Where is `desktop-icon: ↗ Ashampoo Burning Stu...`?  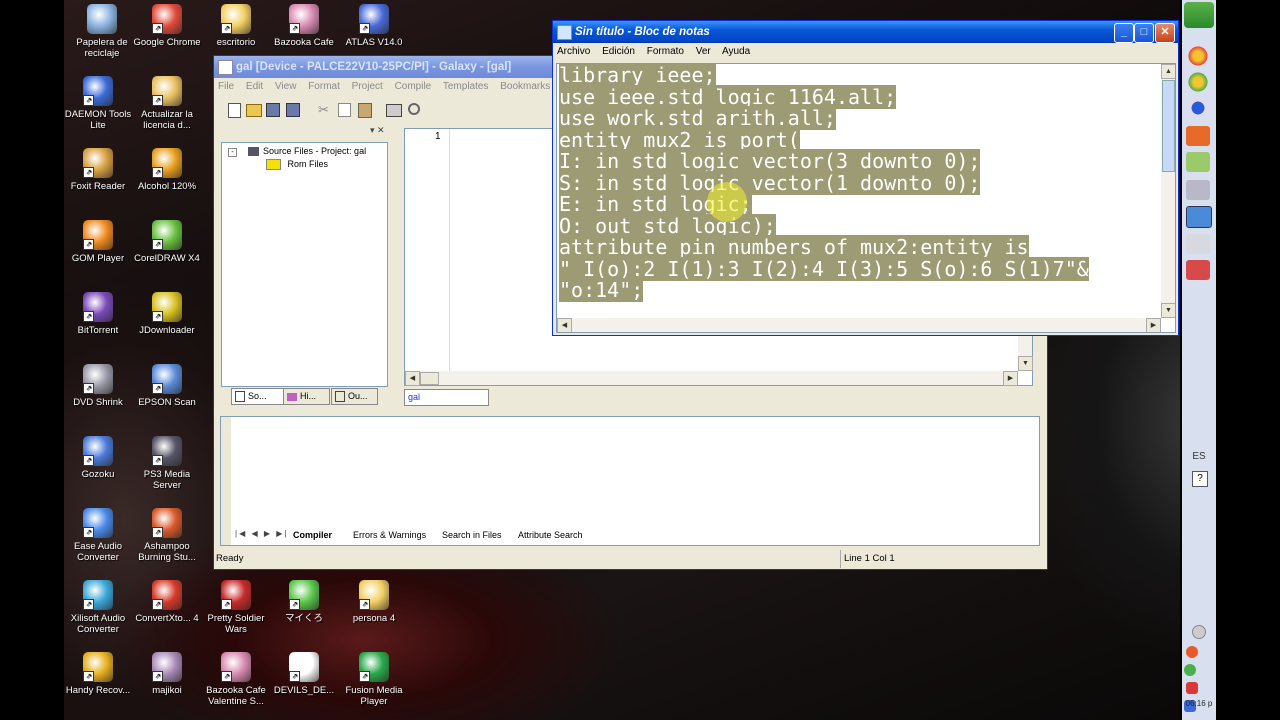 desktop-icon: ↗ Ashampoo Burning Stu... is located at coordinates (167, 535).